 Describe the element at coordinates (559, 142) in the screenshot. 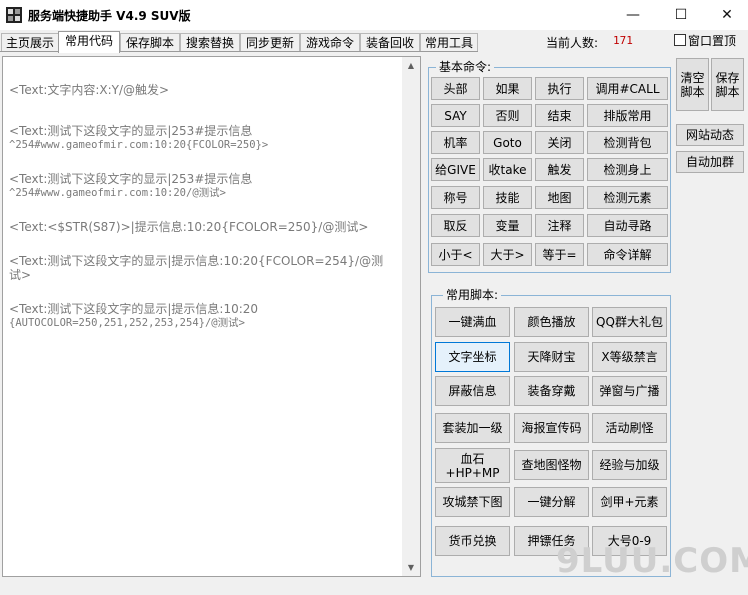

I see `cmd-close-button: 关闭` at that location.